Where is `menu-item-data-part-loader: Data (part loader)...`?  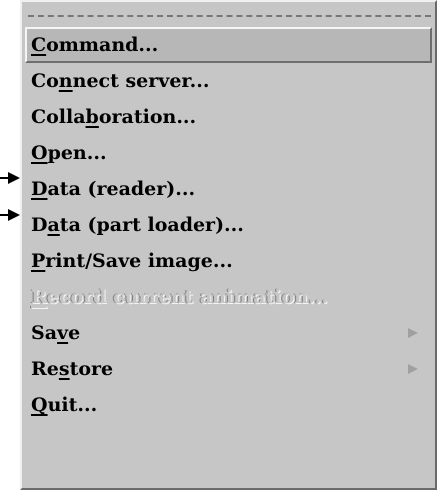 menu-item-data-part-loader: Data (part loader)... is located at coordinates (228, 225).